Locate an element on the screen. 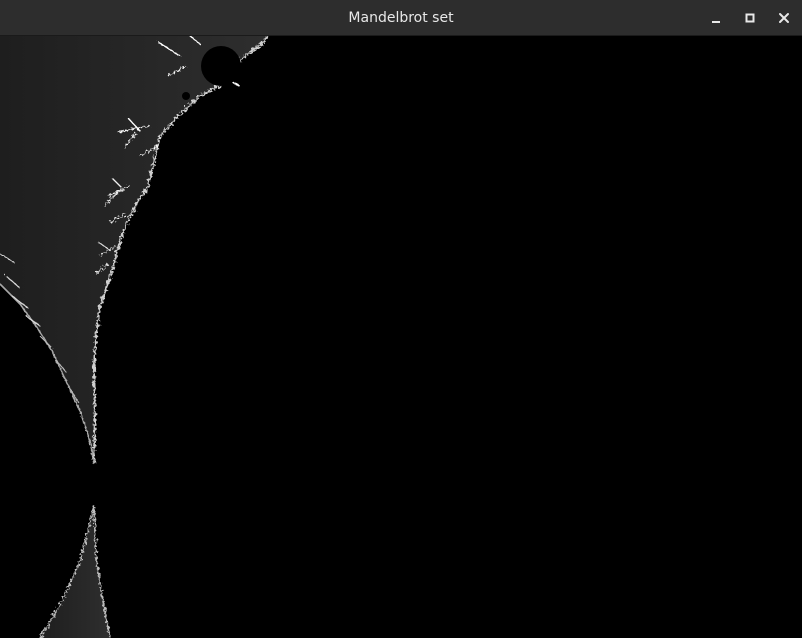 The image size is (802, 638). window-controls is located at coordinates (750, 18).